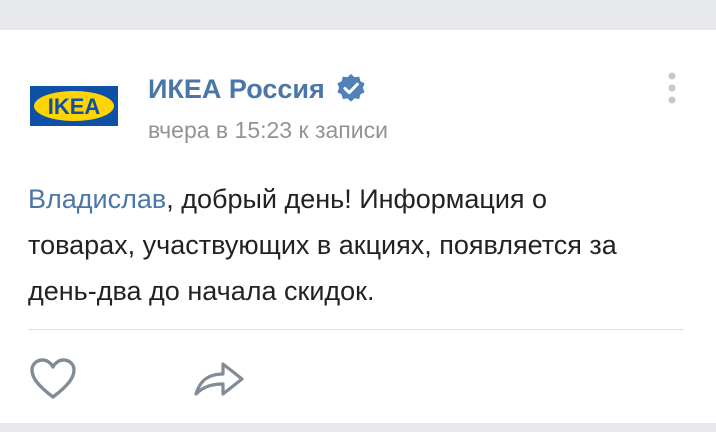 This screenshot has height=432, width=716. I want to click on comment-text-line1: , добрый день! Информация о, so click(357, 199).